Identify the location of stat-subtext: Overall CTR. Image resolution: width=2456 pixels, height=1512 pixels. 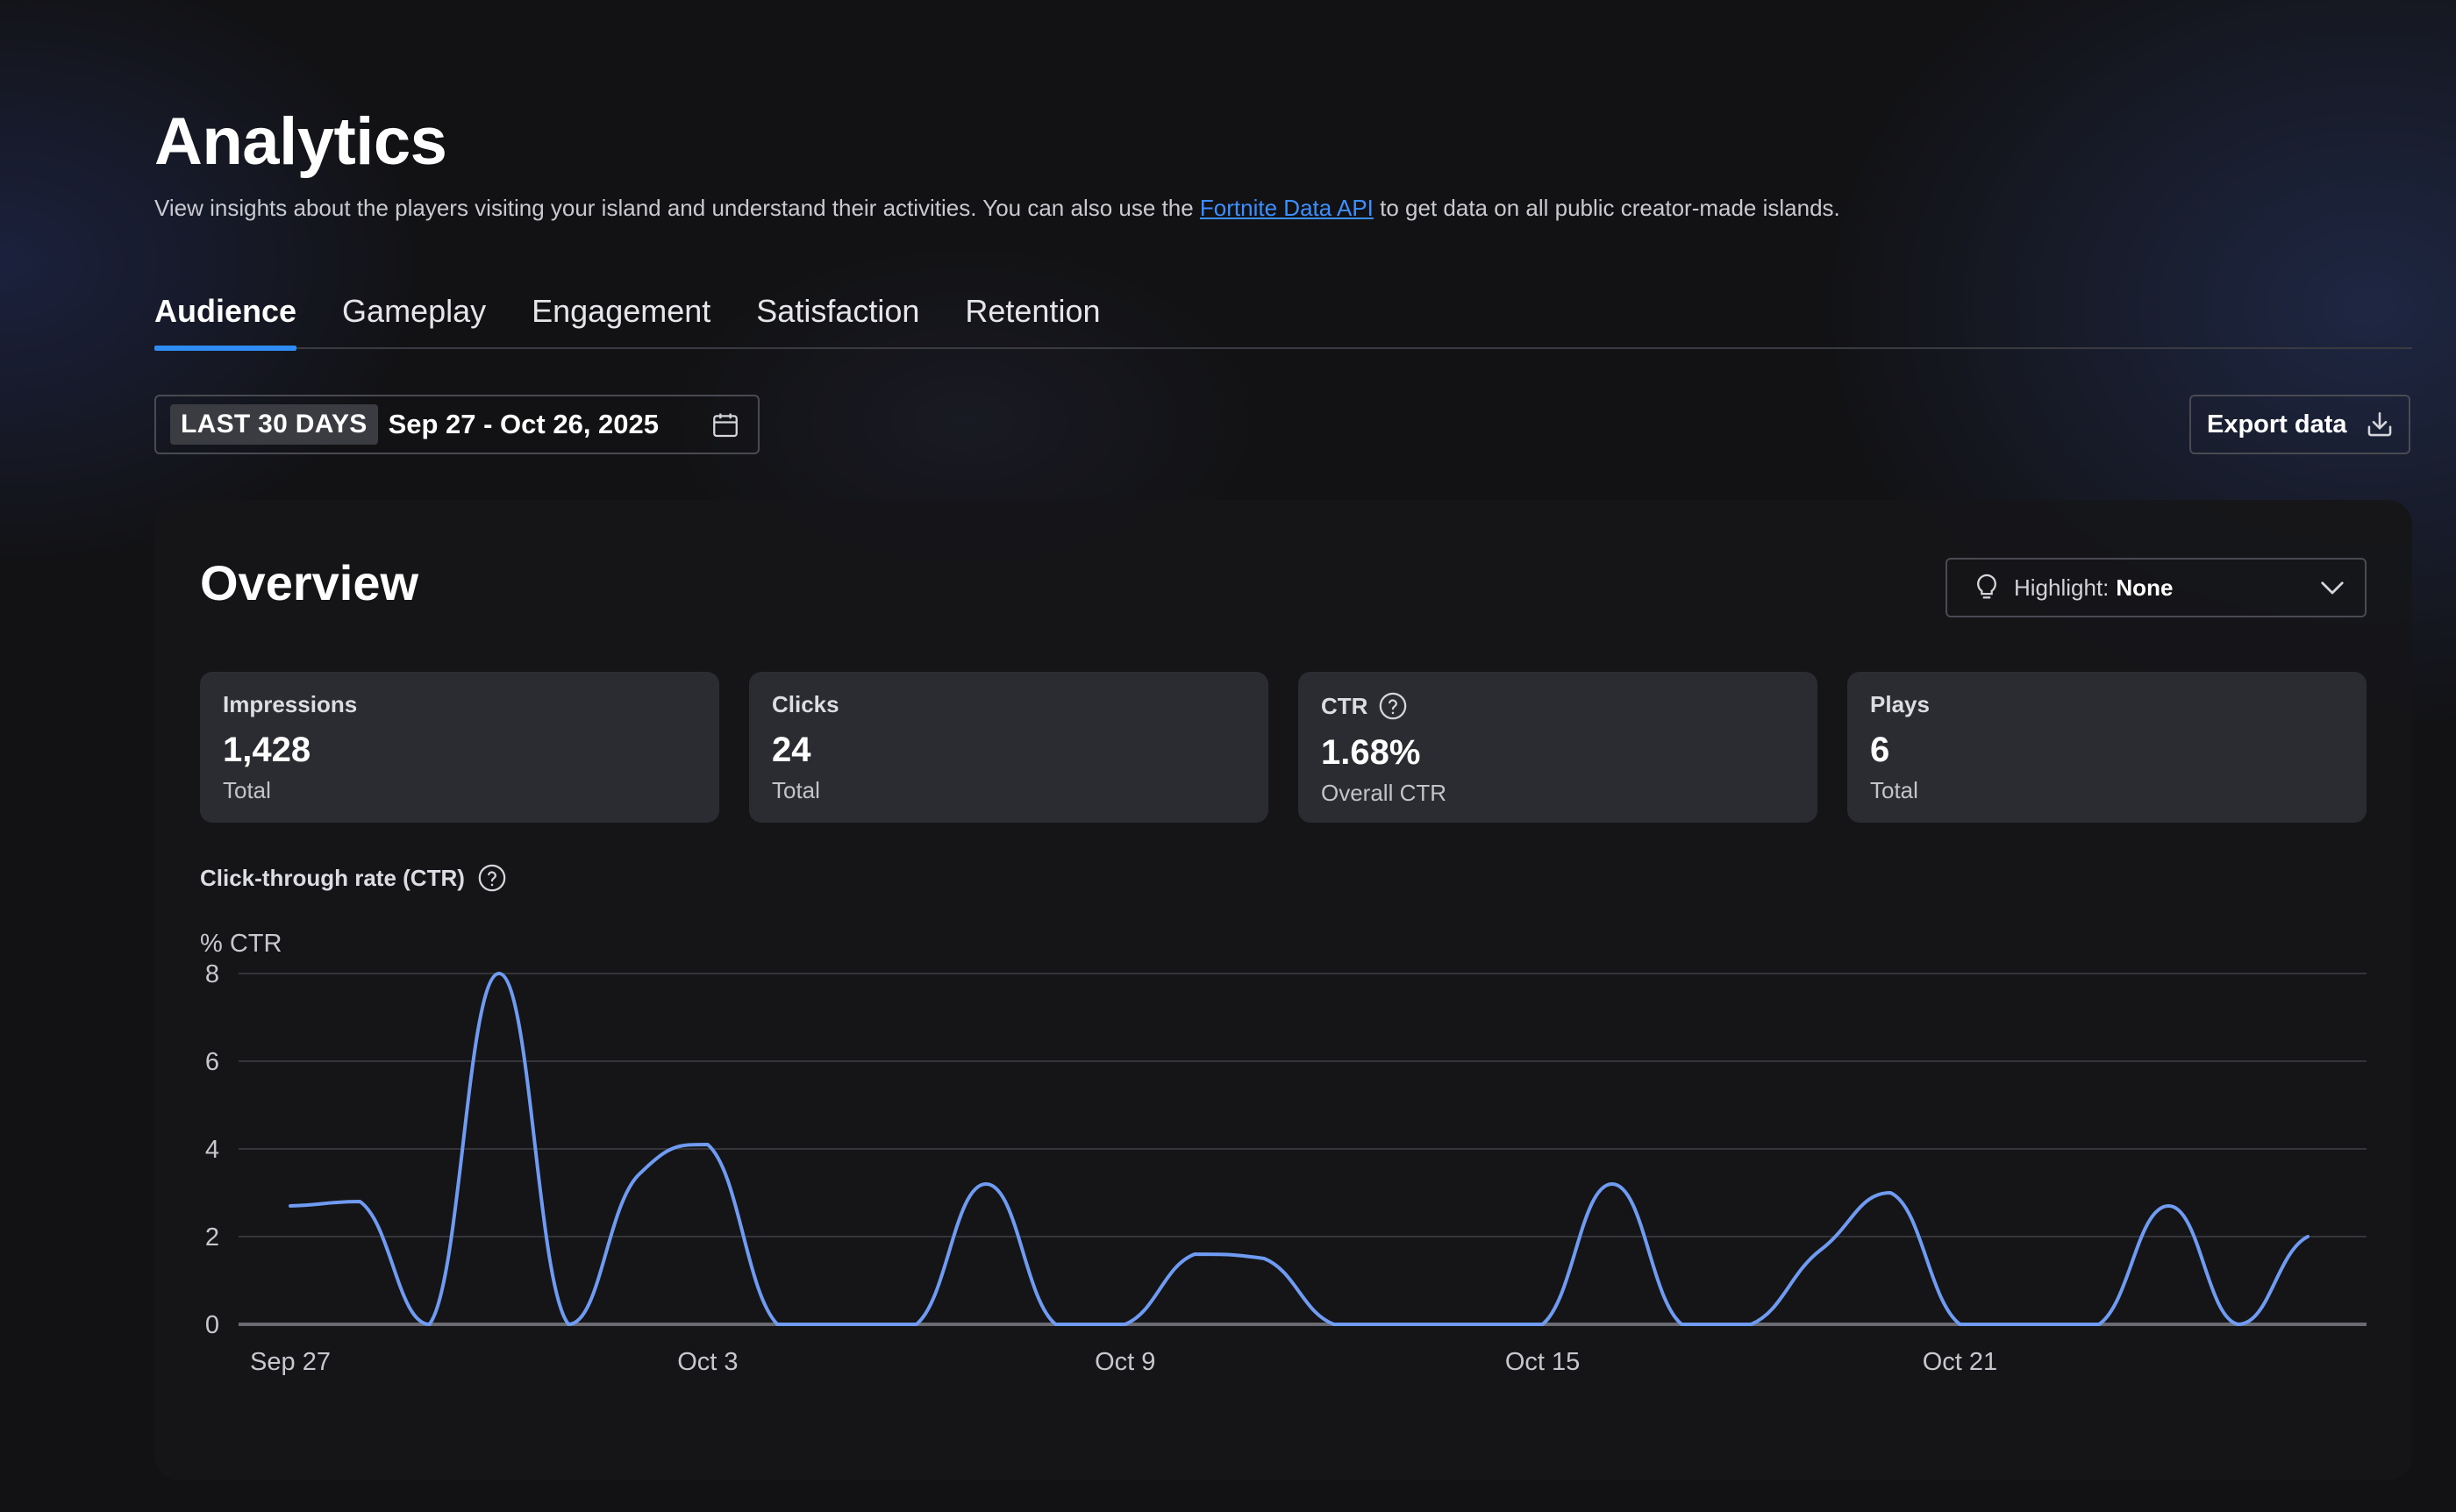
(1384, 793).